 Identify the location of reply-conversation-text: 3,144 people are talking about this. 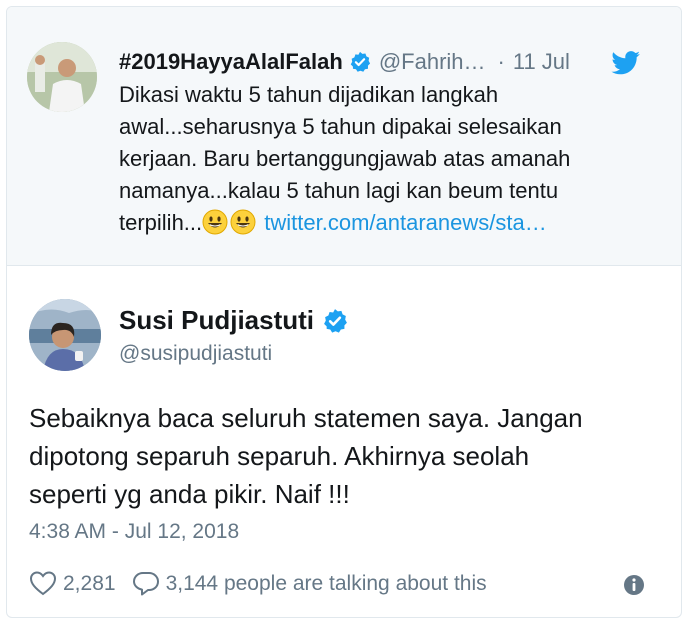
(326, 583).